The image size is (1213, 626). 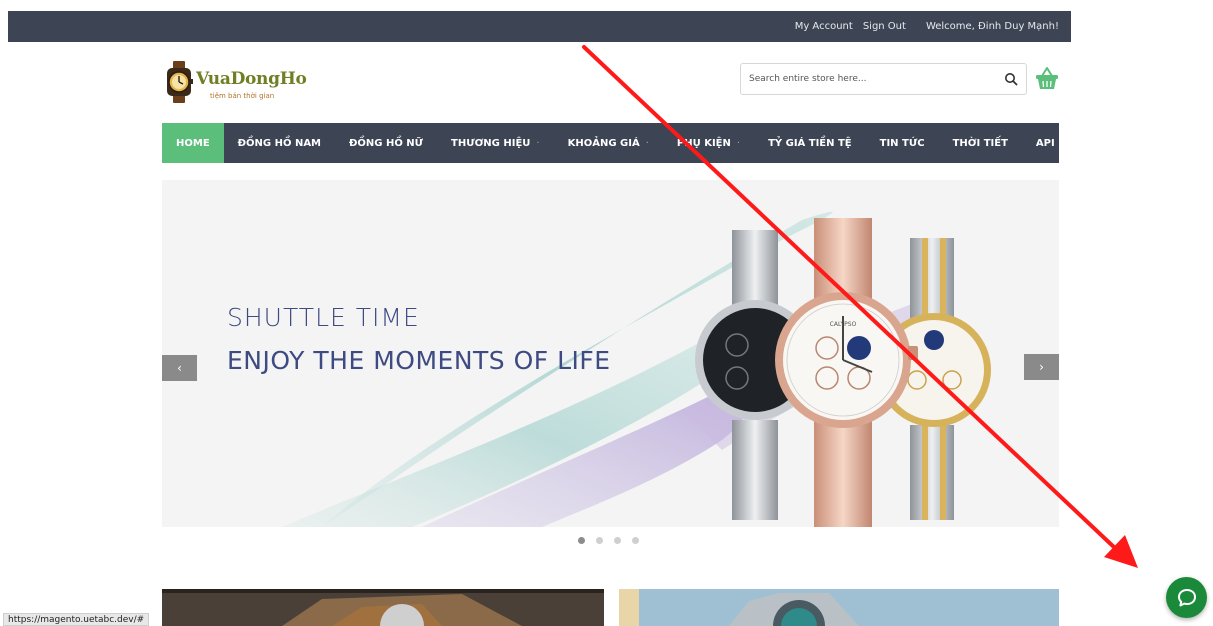 I want to click on nav-item-label: TỶ GIÁ TIỀN TỆ, so click(x=810, y=143).